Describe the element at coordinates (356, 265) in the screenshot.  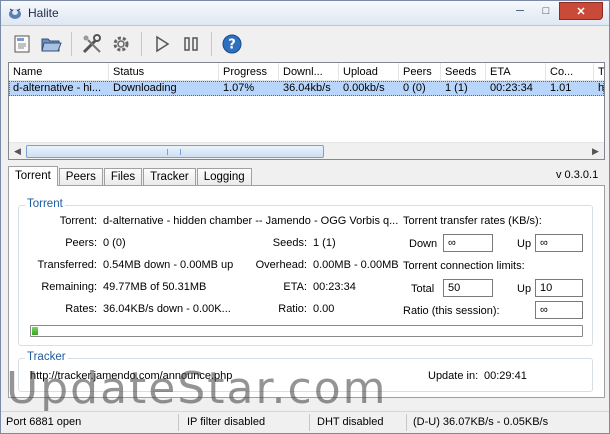
I see `overhead-value: 0.00MB - 0.00MB` at that location.